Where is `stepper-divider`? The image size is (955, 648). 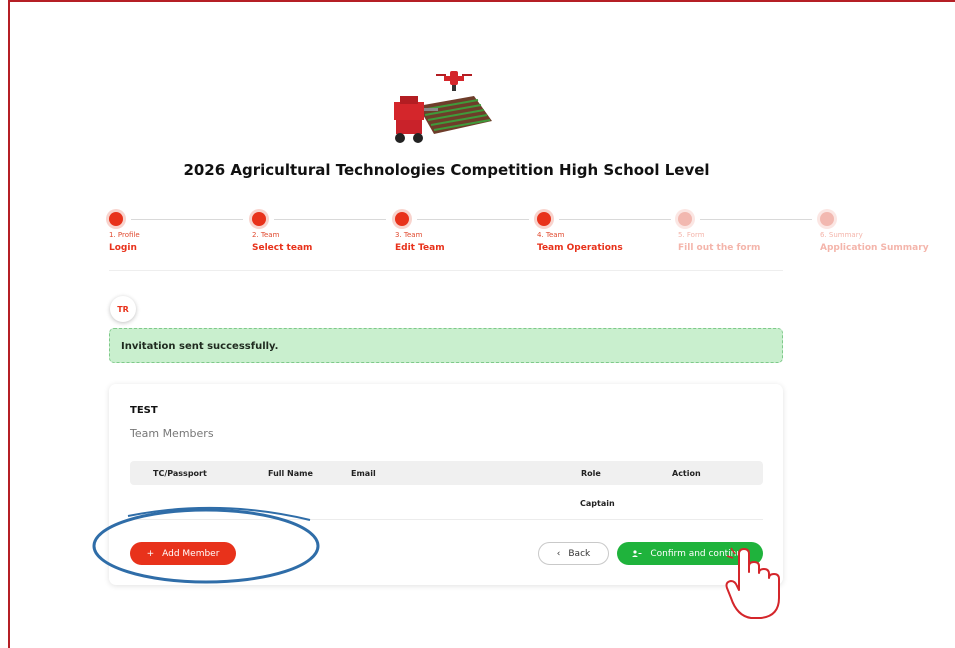
stepper-divider is located at coordinates (446, 270).